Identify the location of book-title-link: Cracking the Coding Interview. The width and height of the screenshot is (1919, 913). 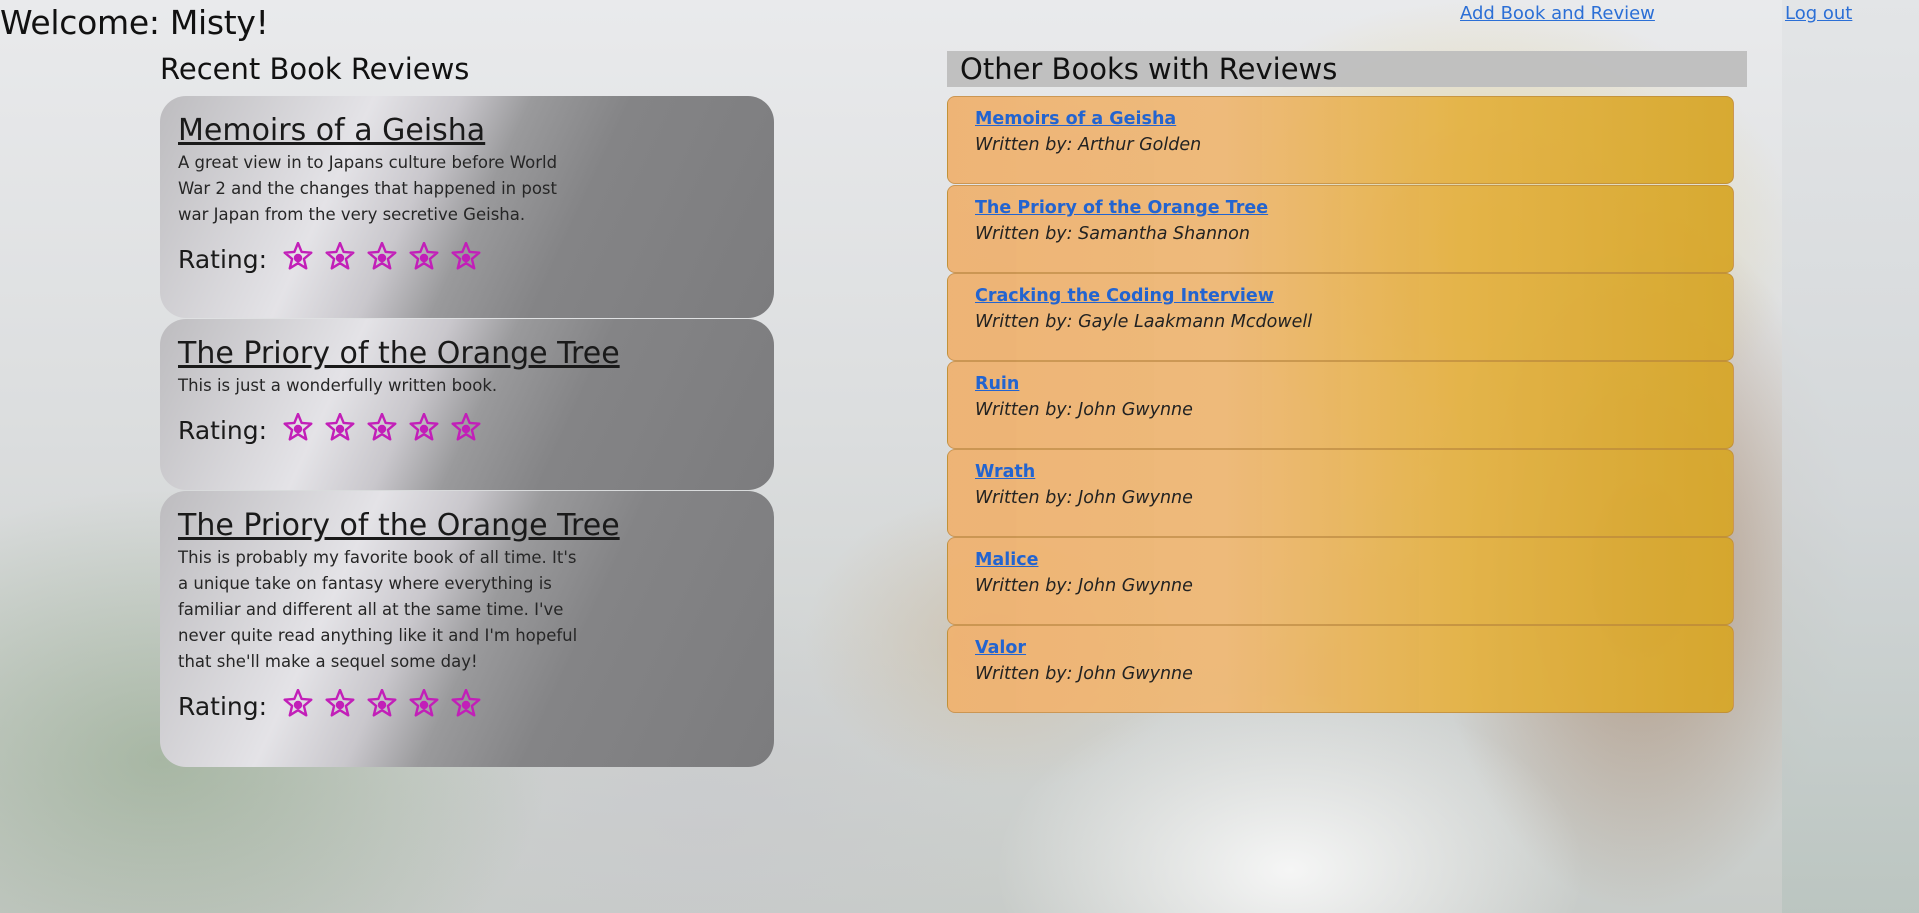
(1354, 296).